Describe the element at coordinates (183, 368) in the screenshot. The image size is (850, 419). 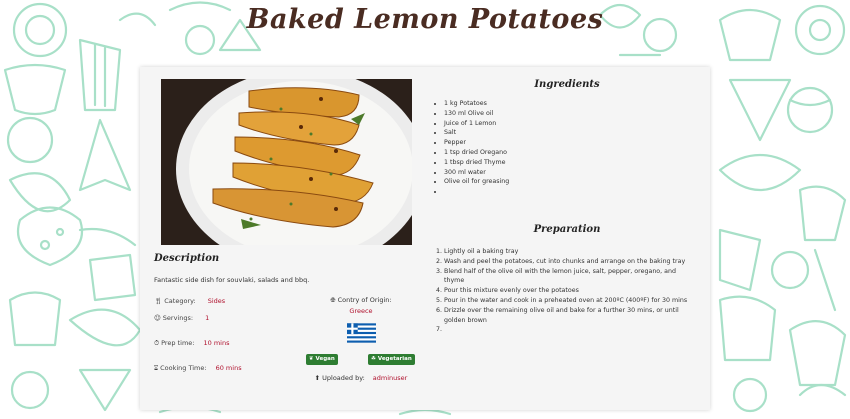
I see `cooking-time-label: Cooking Time:` at that location.